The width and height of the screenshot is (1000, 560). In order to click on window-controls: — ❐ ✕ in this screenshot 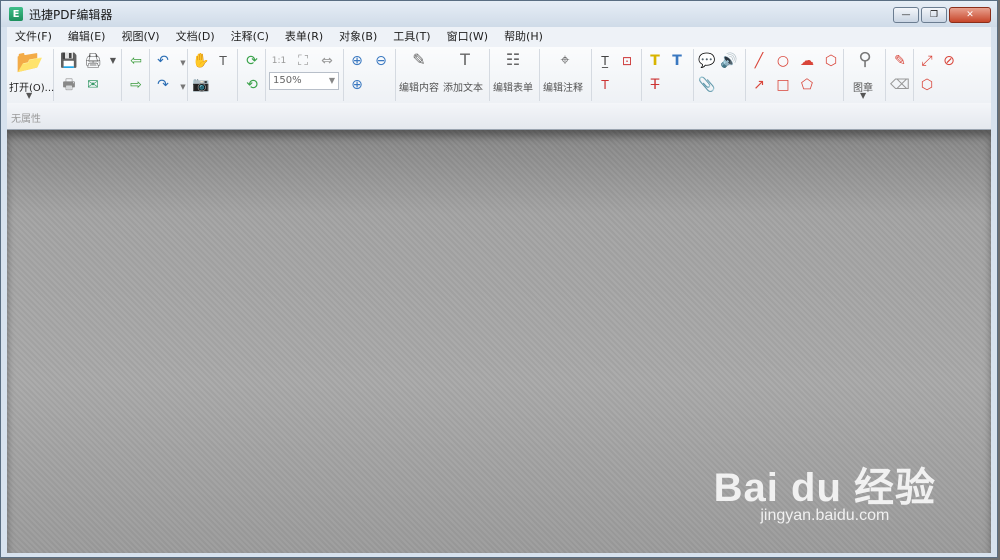, I will do `click(942, 15)`.